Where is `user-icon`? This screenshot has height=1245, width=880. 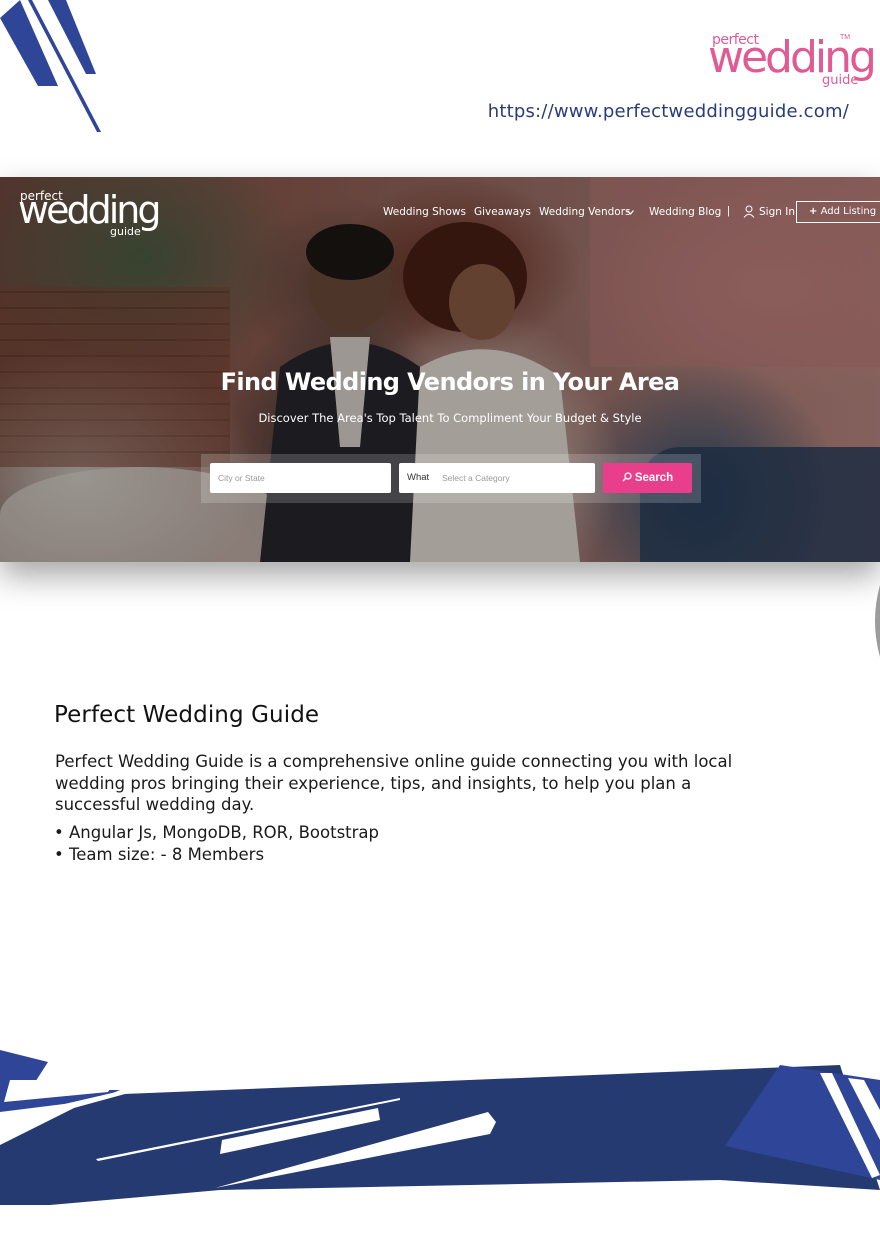 user-icon is located at coordinates (749, 211).